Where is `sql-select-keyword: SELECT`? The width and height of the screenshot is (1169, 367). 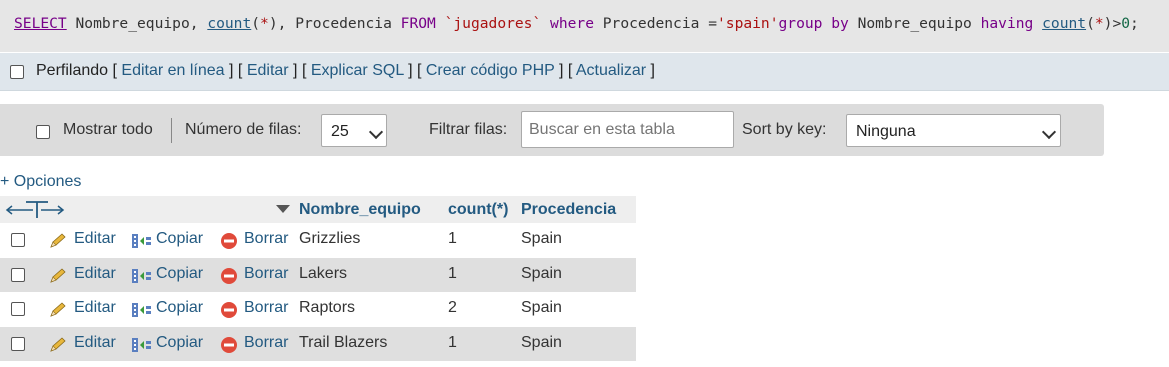 sql-select-keyword: SELECT is located at coordinates (40, 23).